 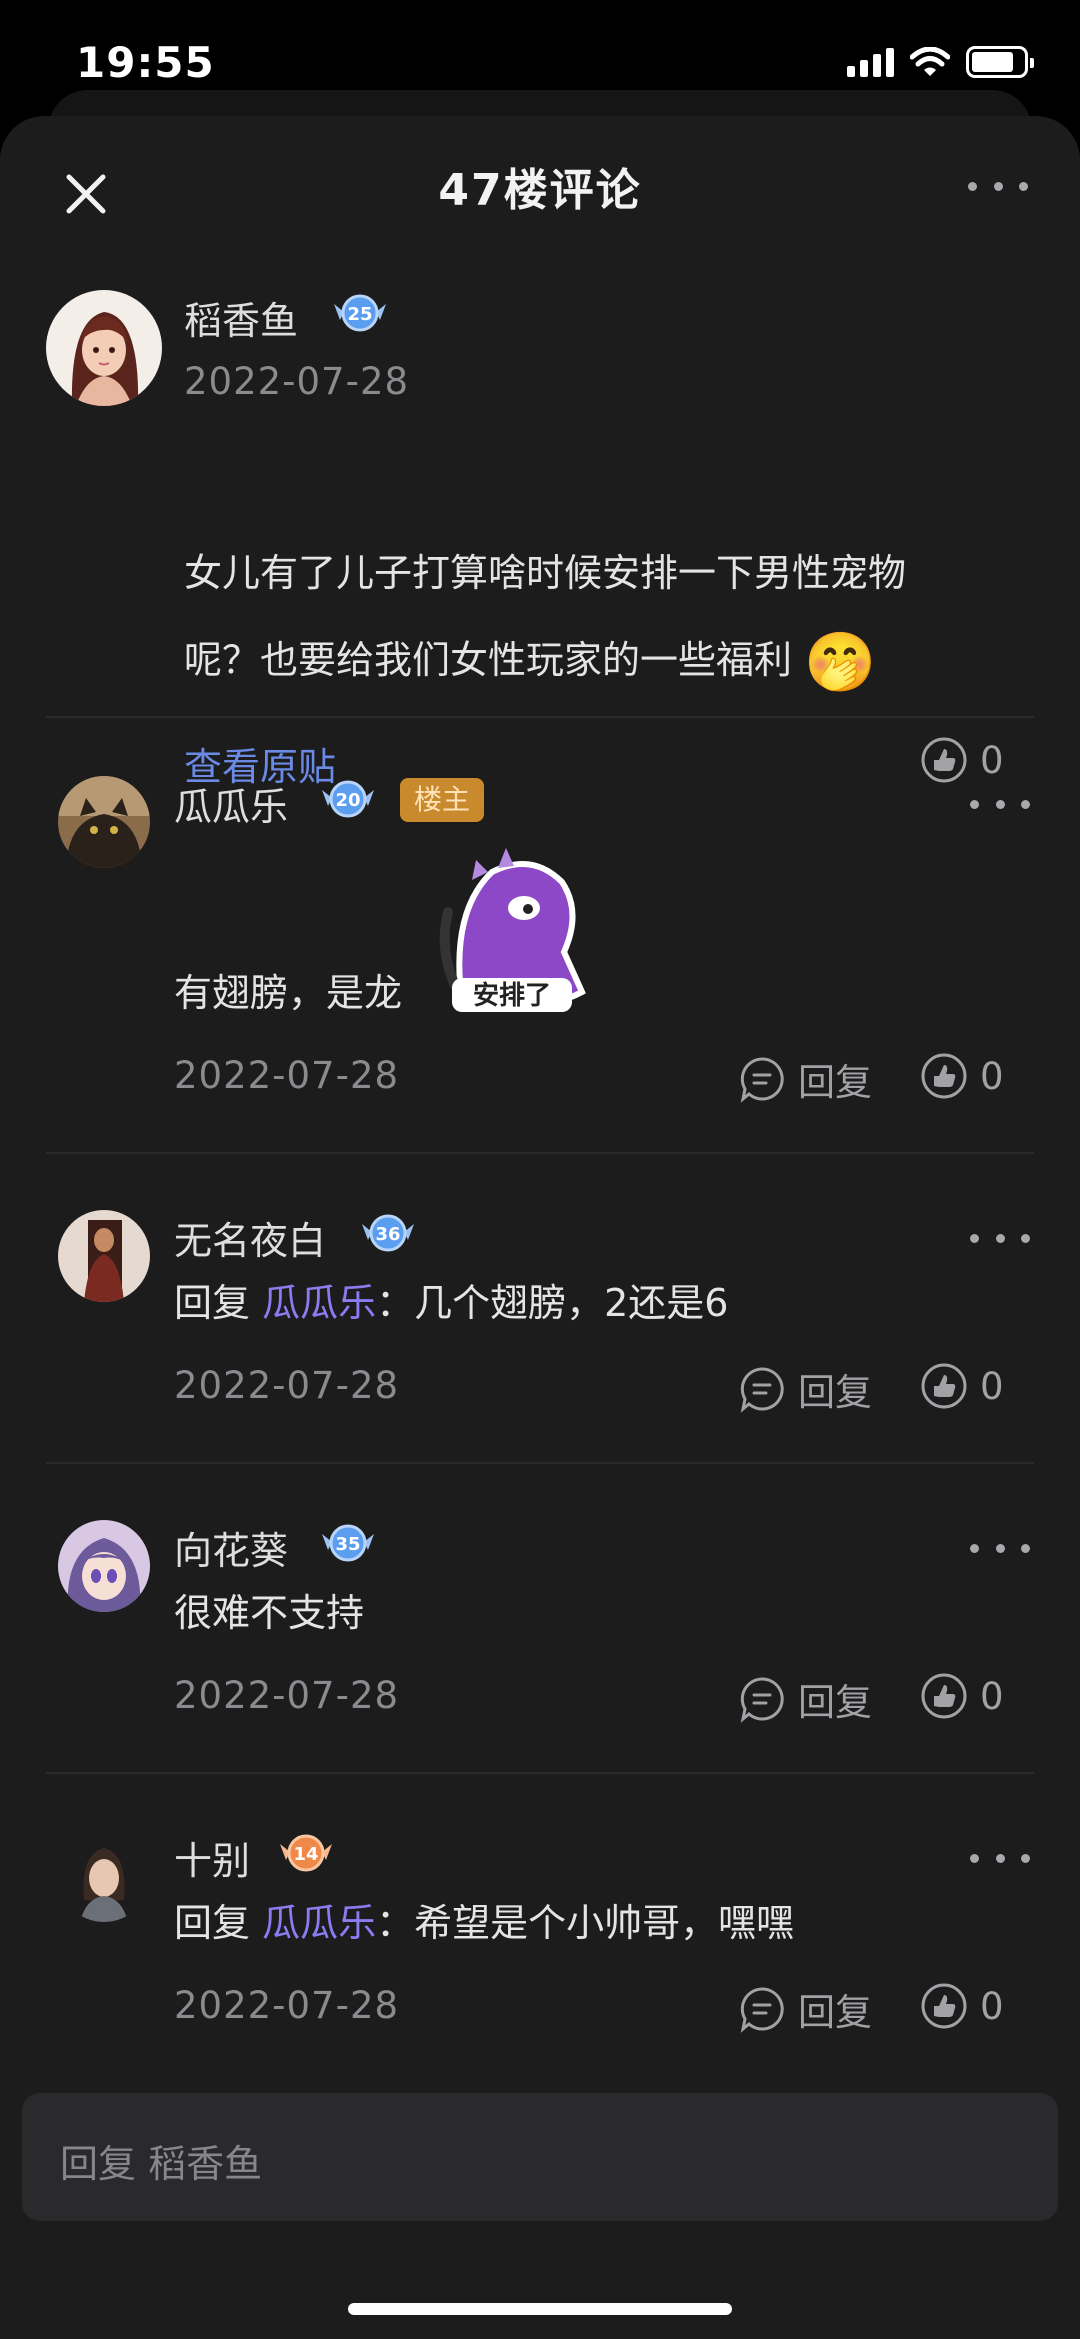 What do you see at coordinates (1000, 62) in the screenshot?
I see `battery-icon` at bounding box center [1000, 62].